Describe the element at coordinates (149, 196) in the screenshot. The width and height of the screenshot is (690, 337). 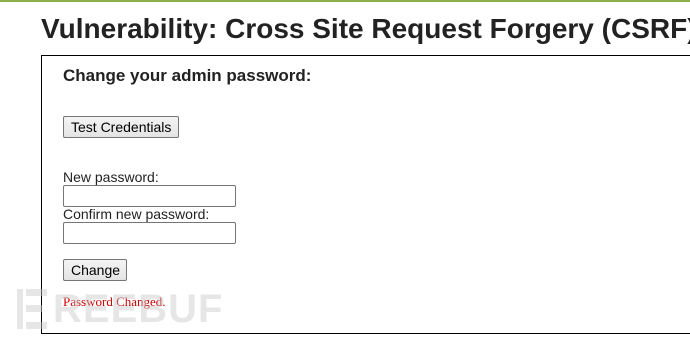
I see `new-password-input` at that location.